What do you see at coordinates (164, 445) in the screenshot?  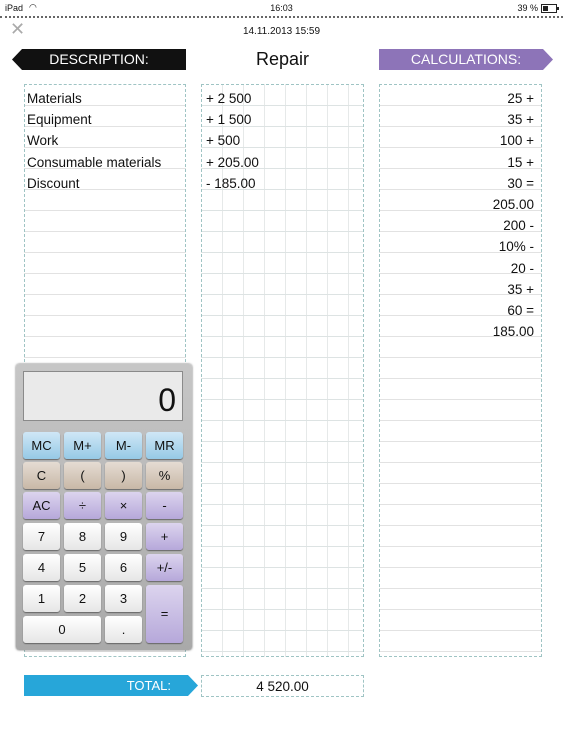 I see `mr-key: MR` at bounding box center [164, 445].